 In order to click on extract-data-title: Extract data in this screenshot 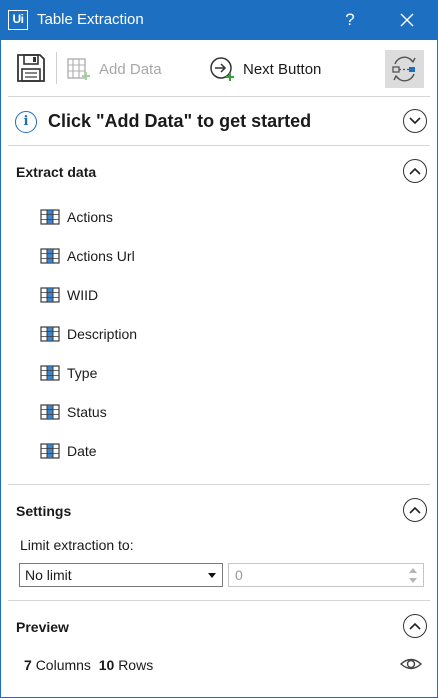, I will do `click(56, 172)`.